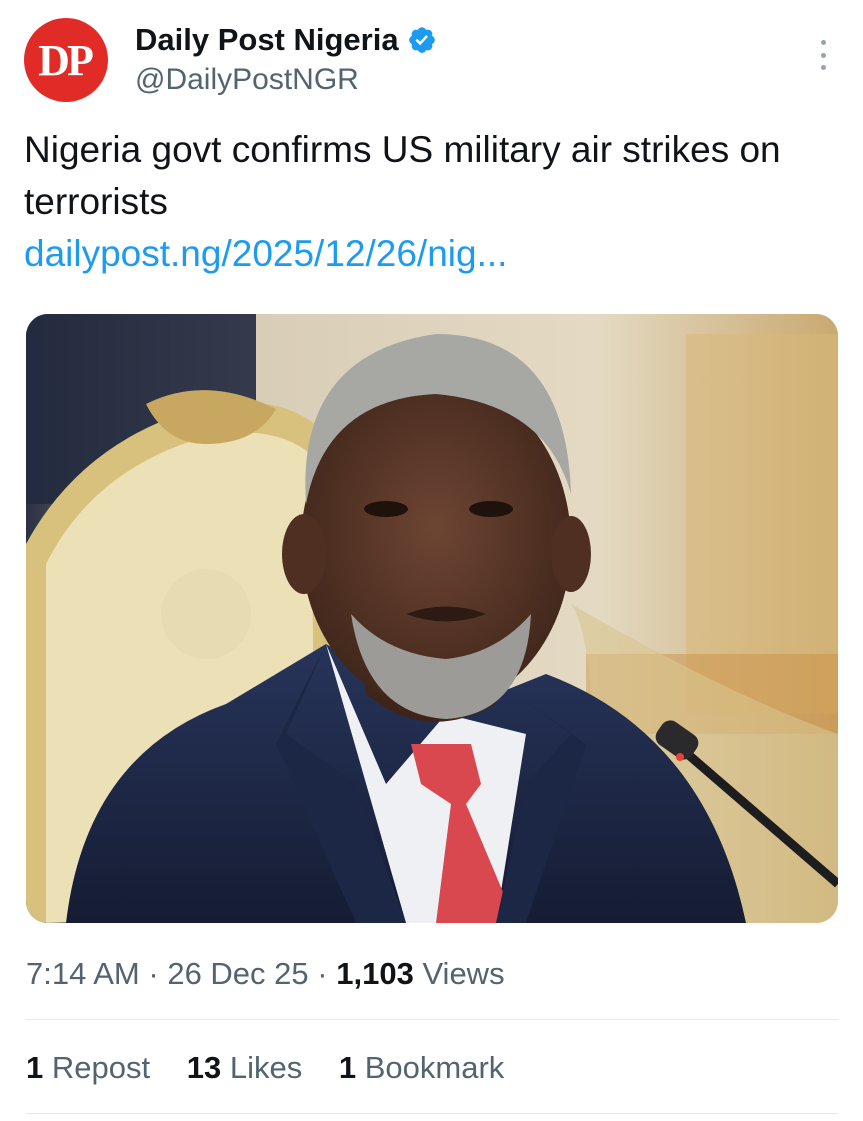 The width and height of the screenshot is (863, 1121). I want to click on account-names: Daily Post Nigeria @DailyPostNGR, so click(286, 60).